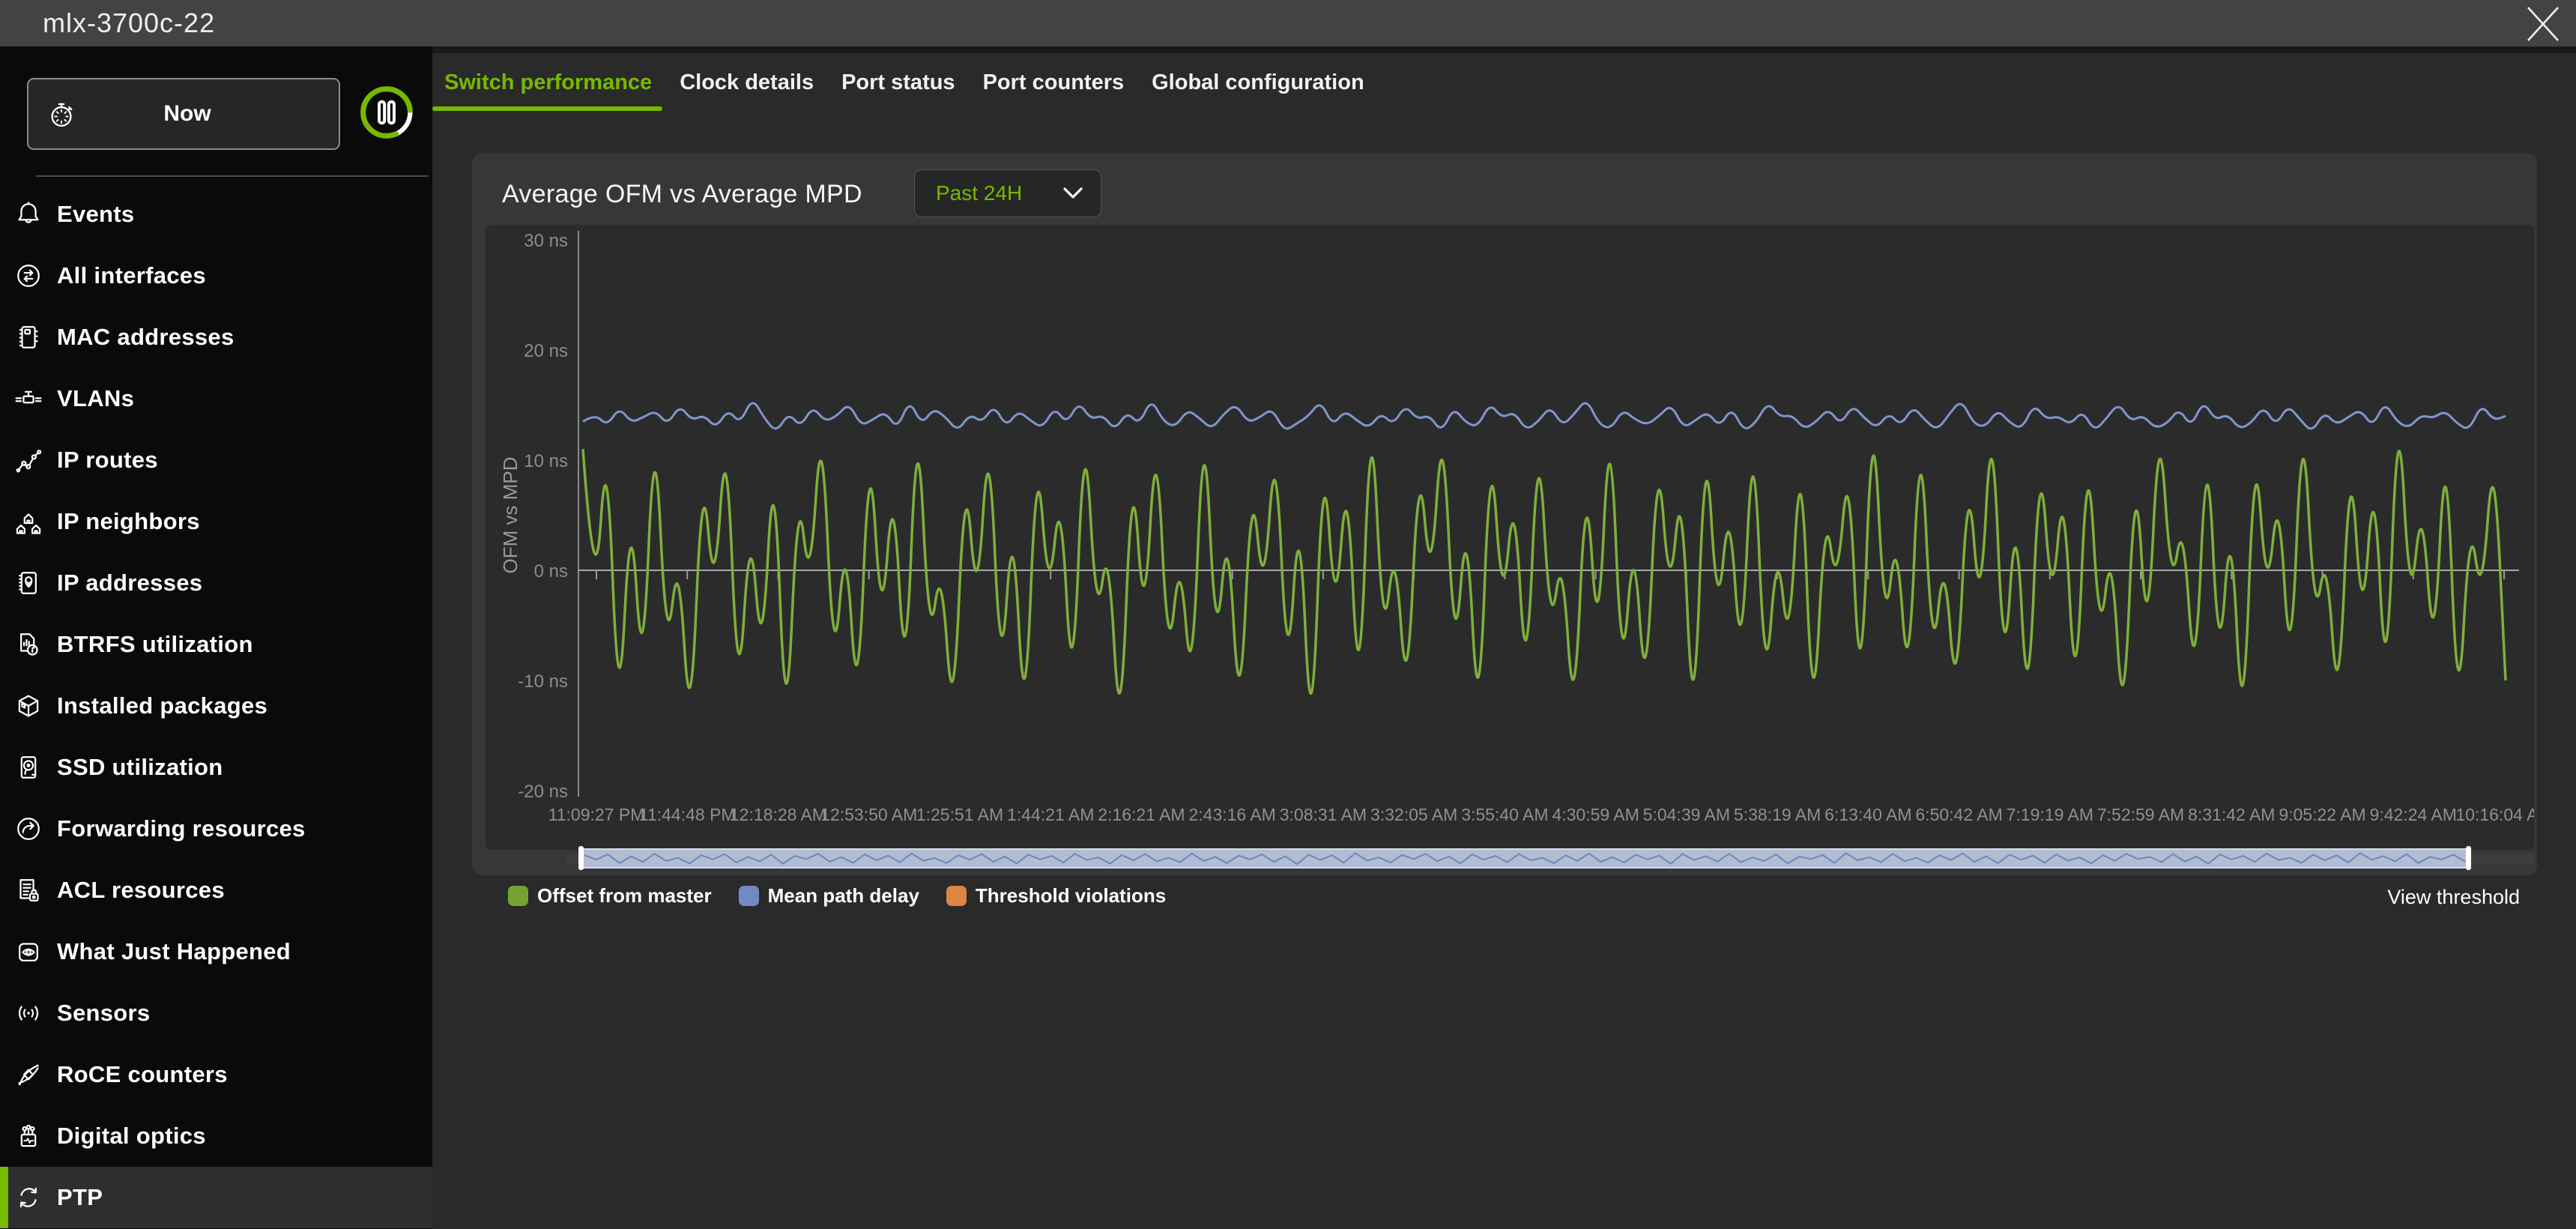 The image size is (2576, 1229). I want to click on svg-text: 5:04:39 AM, so click(1686, 814).